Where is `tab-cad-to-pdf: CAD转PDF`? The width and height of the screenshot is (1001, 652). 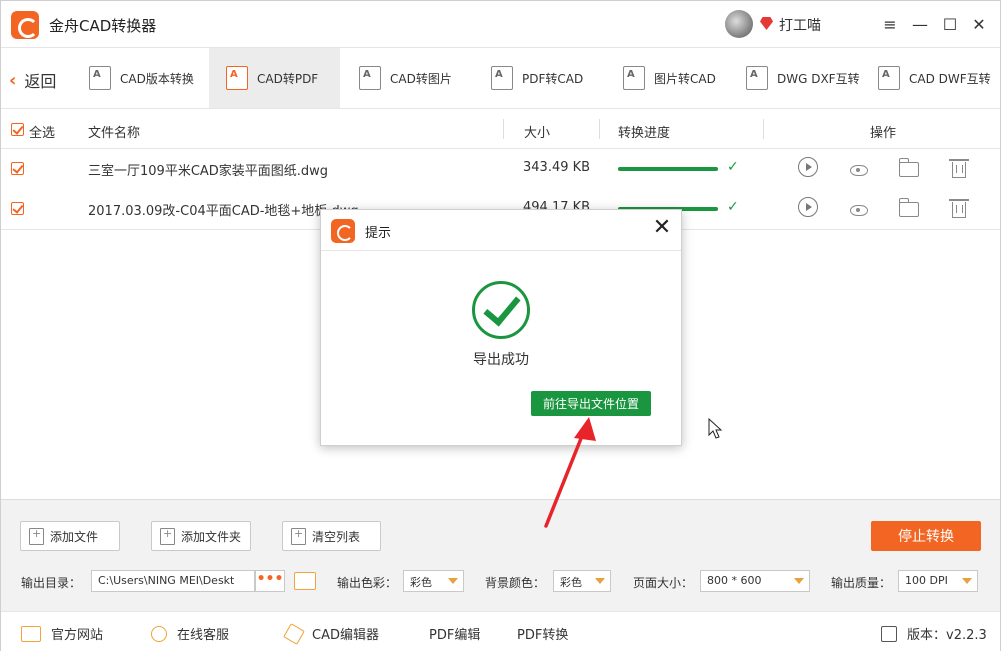
tab-cad-to-pdf: CAD转PDF is located at coordinates (274, 78).